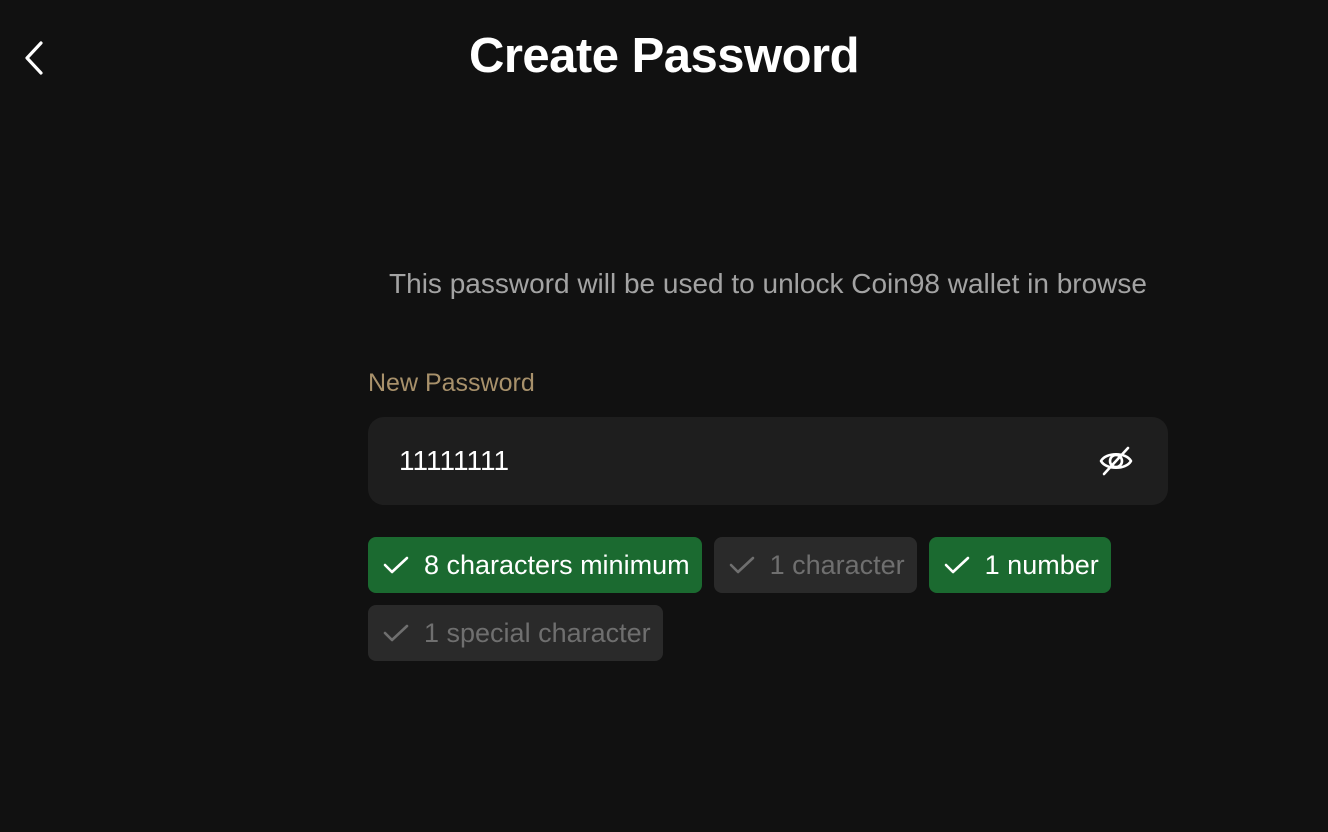  I want to click on password-field, so click(768, 461).